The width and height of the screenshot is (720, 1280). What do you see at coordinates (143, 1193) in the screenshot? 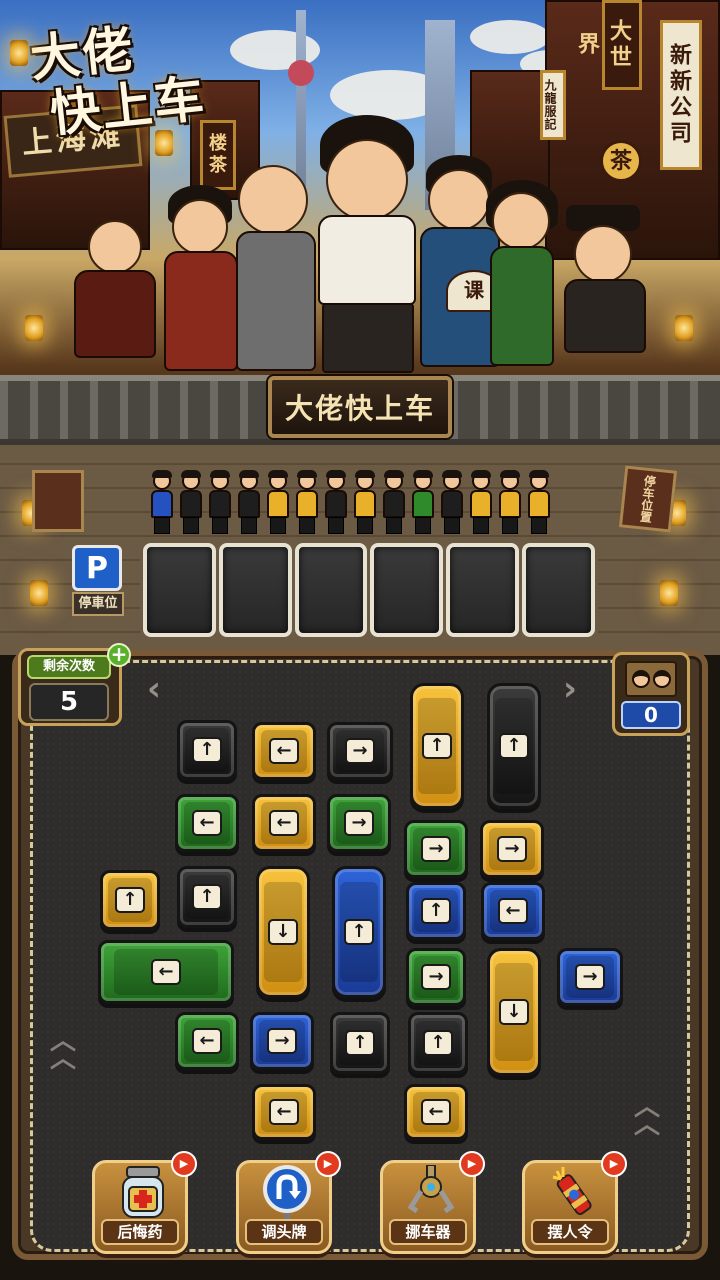
I see `medicine-jar-icon` at bounding box center [143, 1193].